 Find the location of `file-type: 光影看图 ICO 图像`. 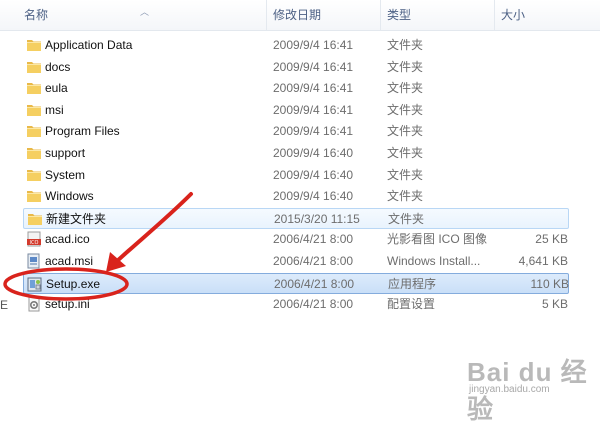

file-type: 光影看图 ICO 图像 is located at coordinates (437, 239).